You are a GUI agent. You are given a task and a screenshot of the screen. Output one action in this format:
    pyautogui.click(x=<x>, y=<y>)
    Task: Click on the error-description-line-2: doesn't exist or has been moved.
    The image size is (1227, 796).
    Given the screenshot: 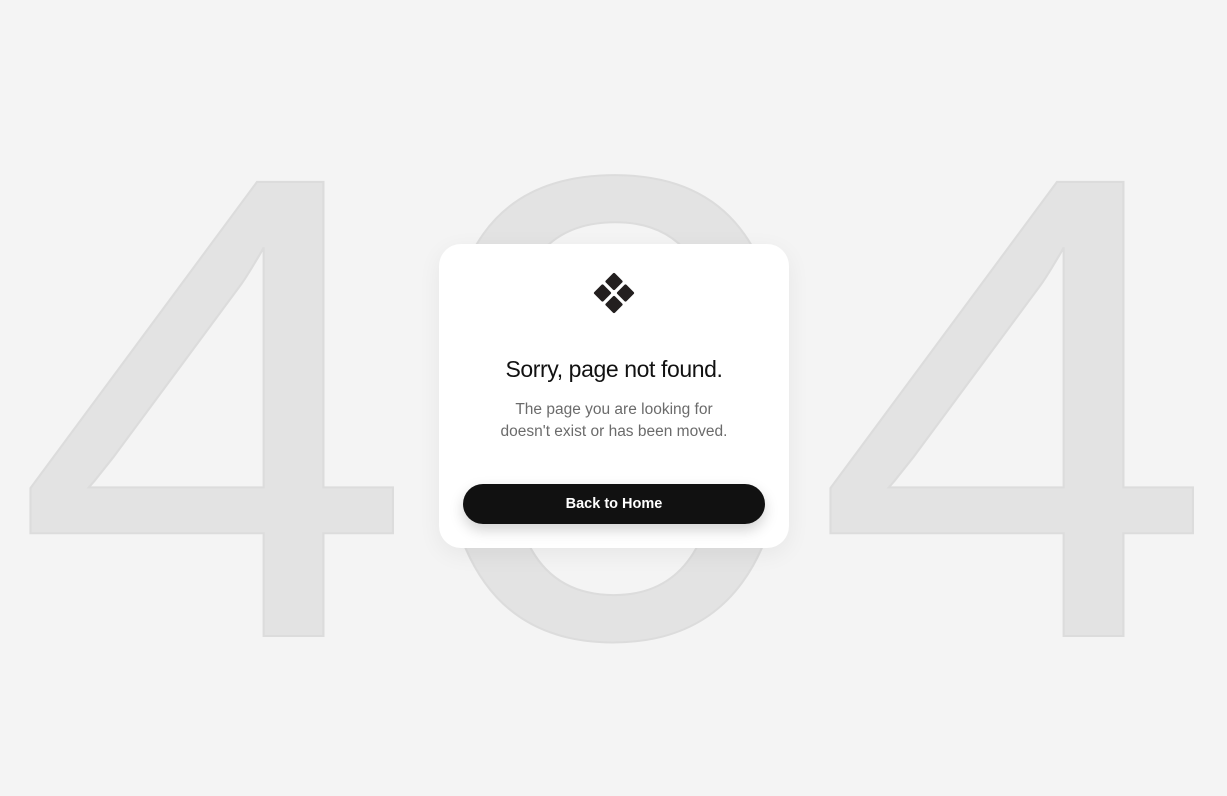 What is the action you would take?
    pyautogui.click(x=614, y=431)
    